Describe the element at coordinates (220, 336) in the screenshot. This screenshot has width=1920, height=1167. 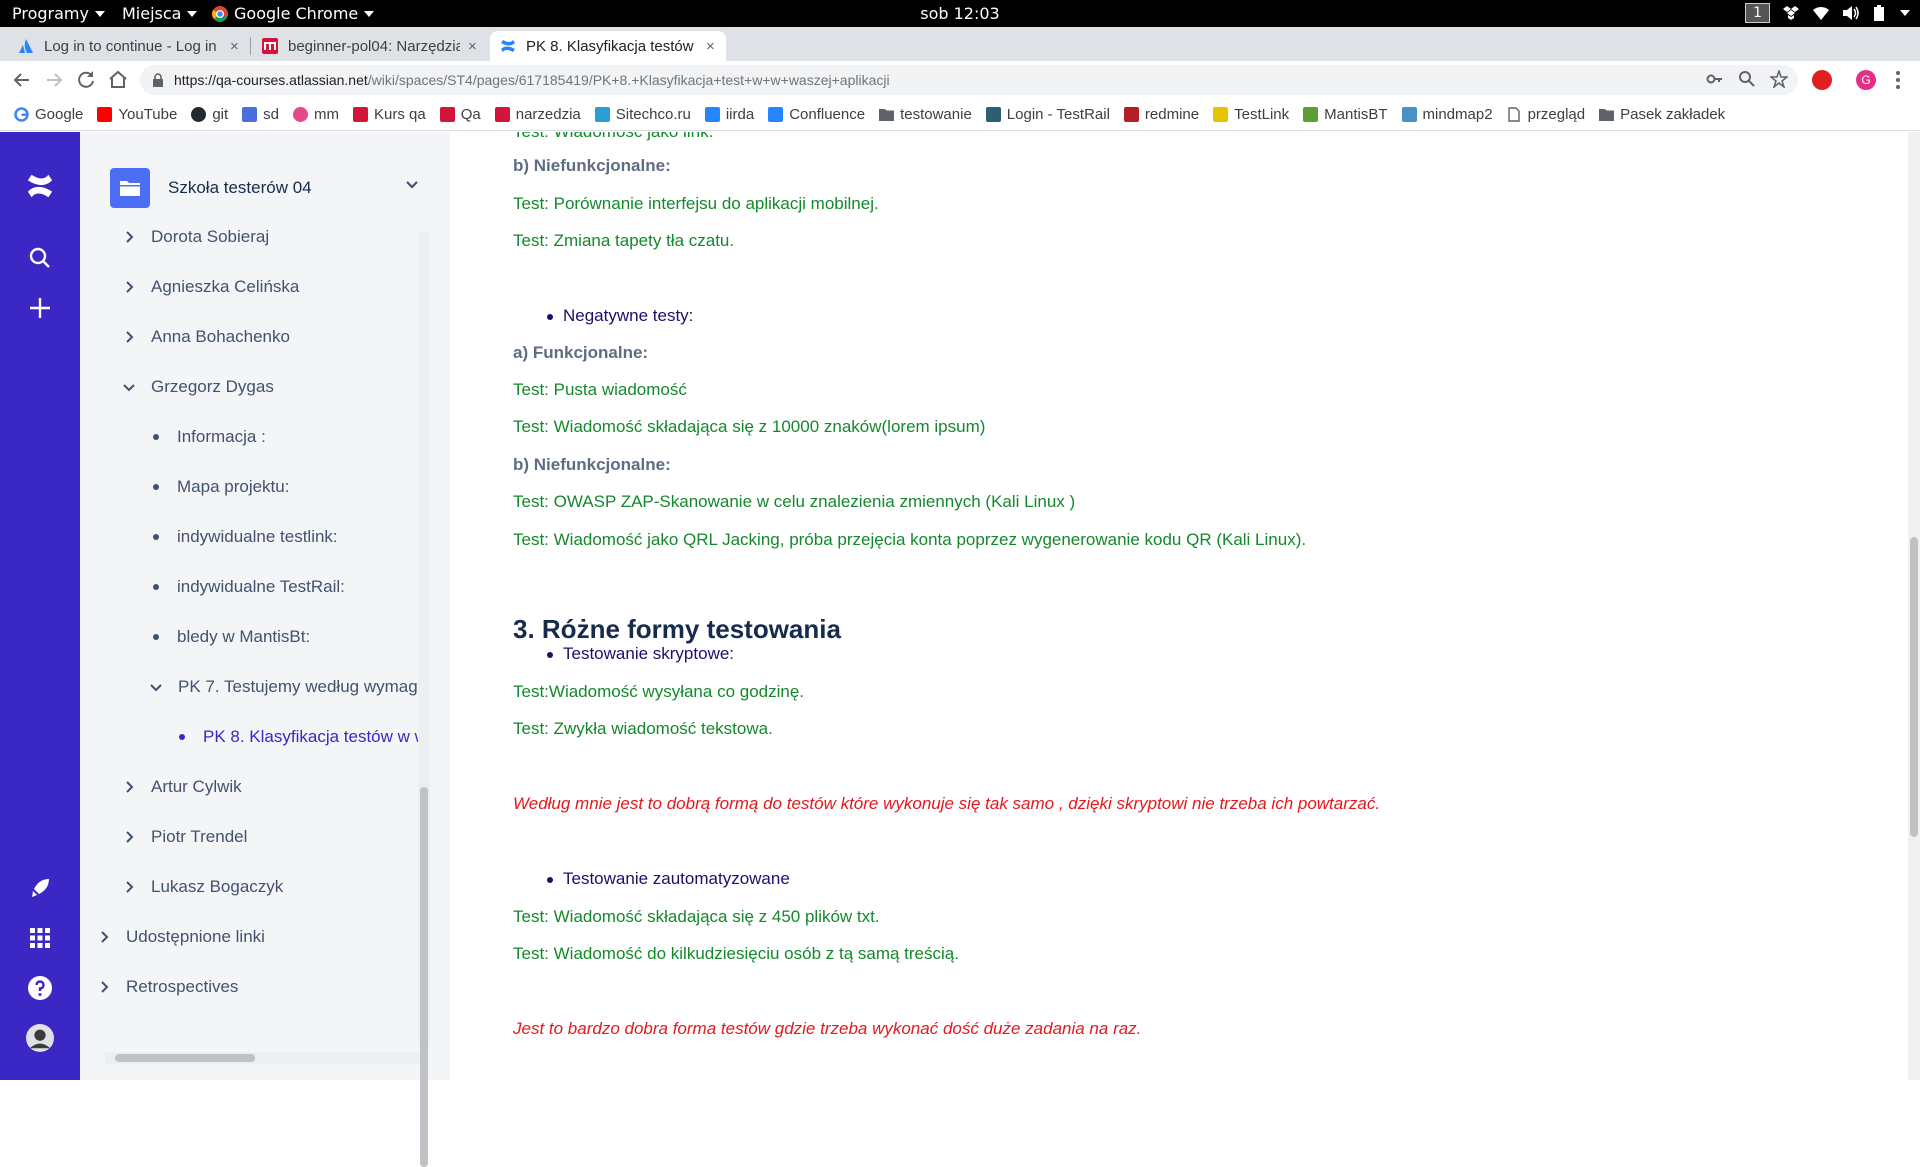
I see `tree-item-label: Anna Bohachenko` at that location.